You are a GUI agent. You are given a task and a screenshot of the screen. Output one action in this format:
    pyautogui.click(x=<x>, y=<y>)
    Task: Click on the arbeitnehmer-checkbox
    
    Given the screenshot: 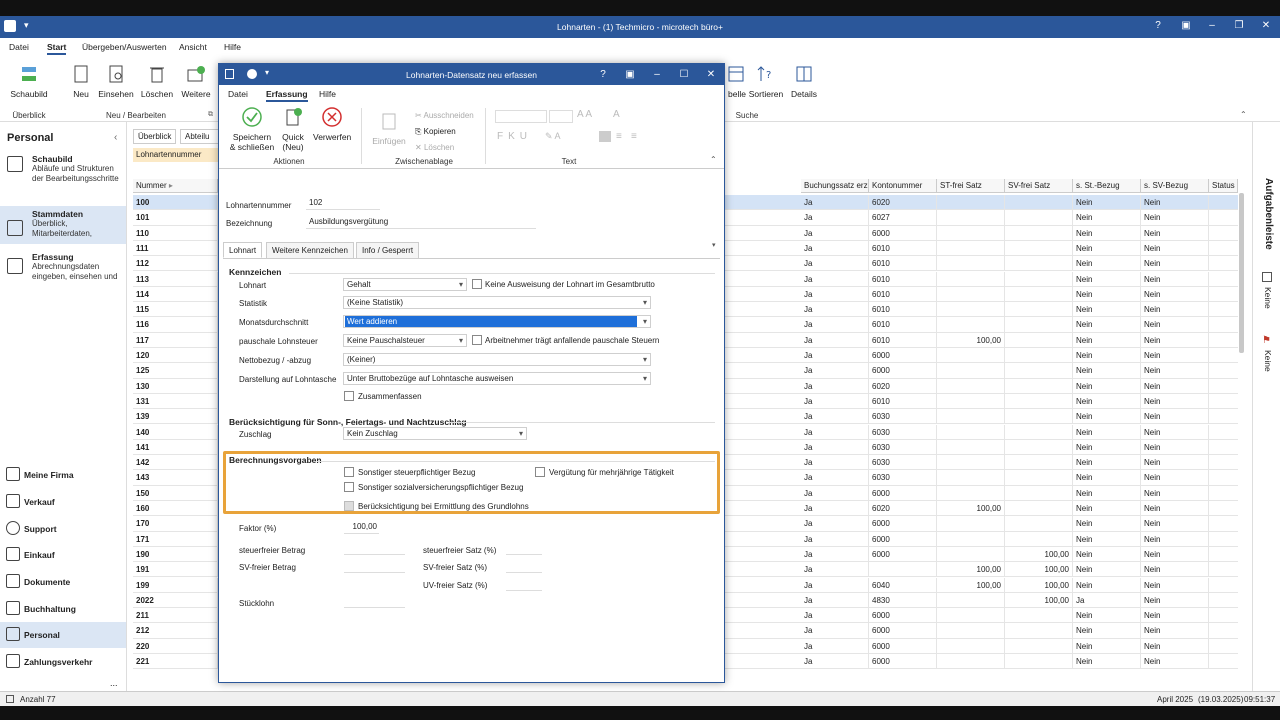 What is the action you would take?
    pyautogui.click(x=477, y=340)
    